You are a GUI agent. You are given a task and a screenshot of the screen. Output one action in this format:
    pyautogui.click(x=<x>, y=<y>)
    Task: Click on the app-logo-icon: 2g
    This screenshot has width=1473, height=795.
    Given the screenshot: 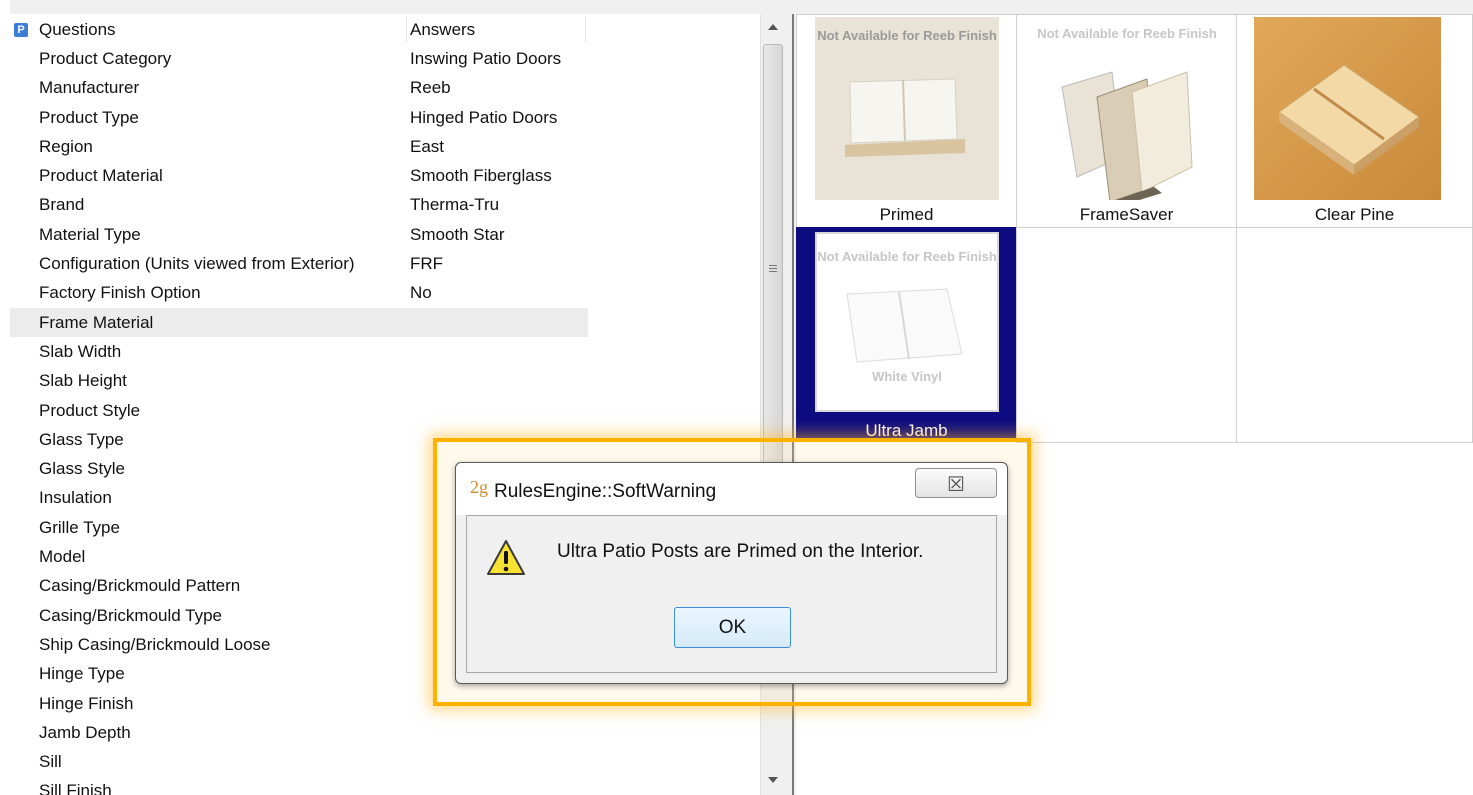 What is the action you would take?
    pyautogui.click(x=479, y=487)
    